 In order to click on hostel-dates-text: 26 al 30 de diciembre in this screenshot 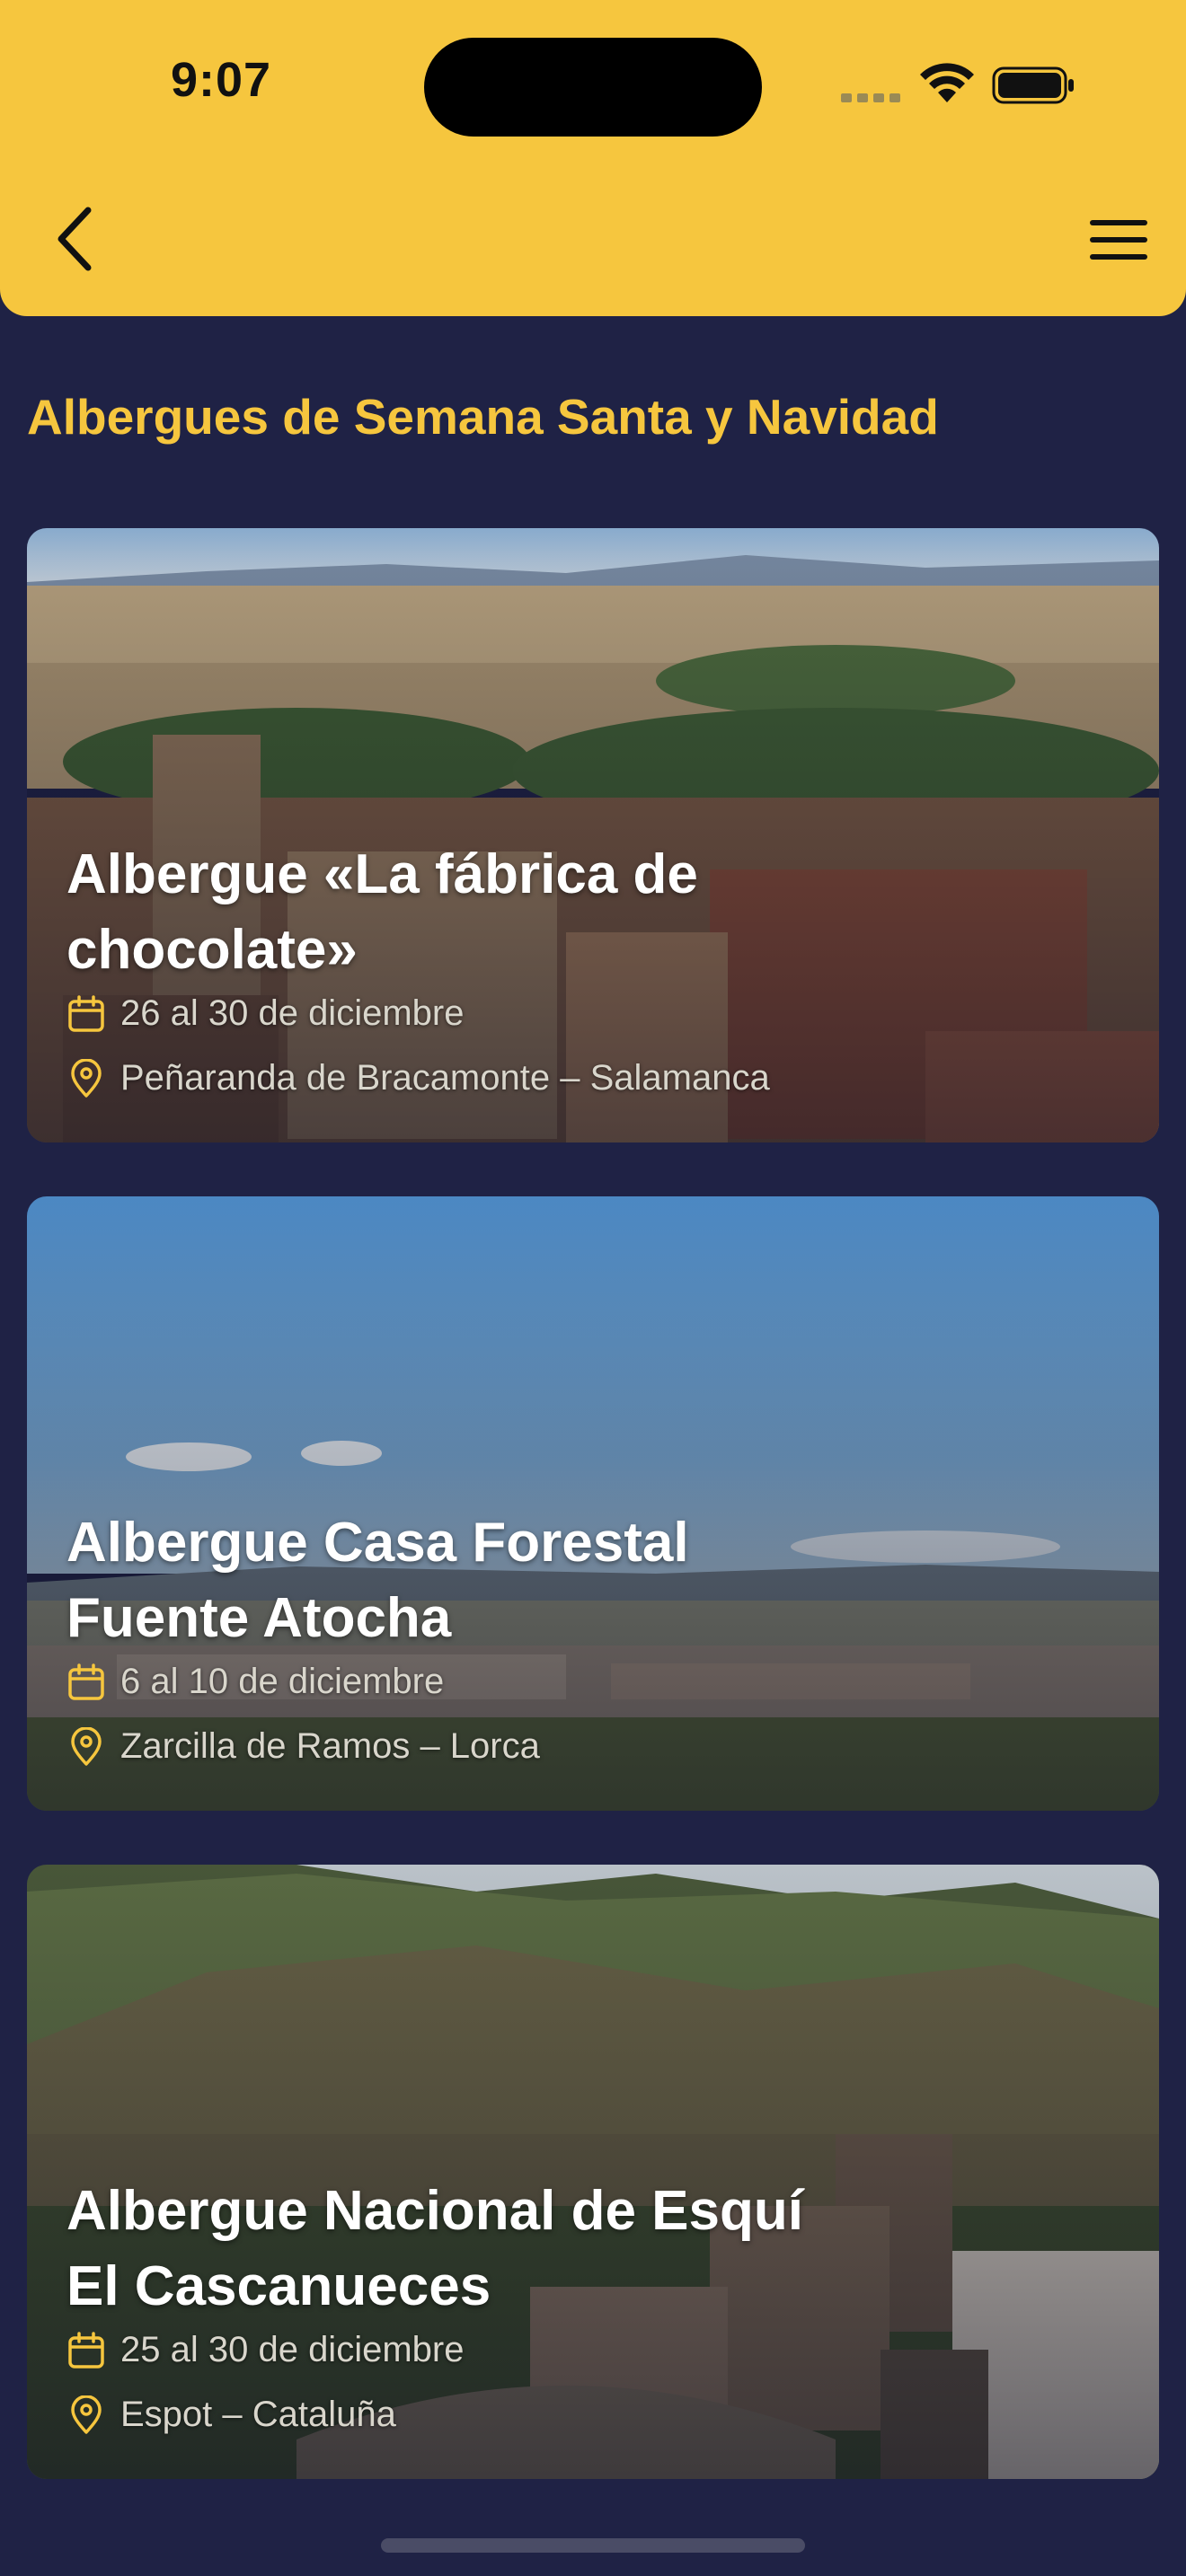, I will do `click(292, 1013)`.